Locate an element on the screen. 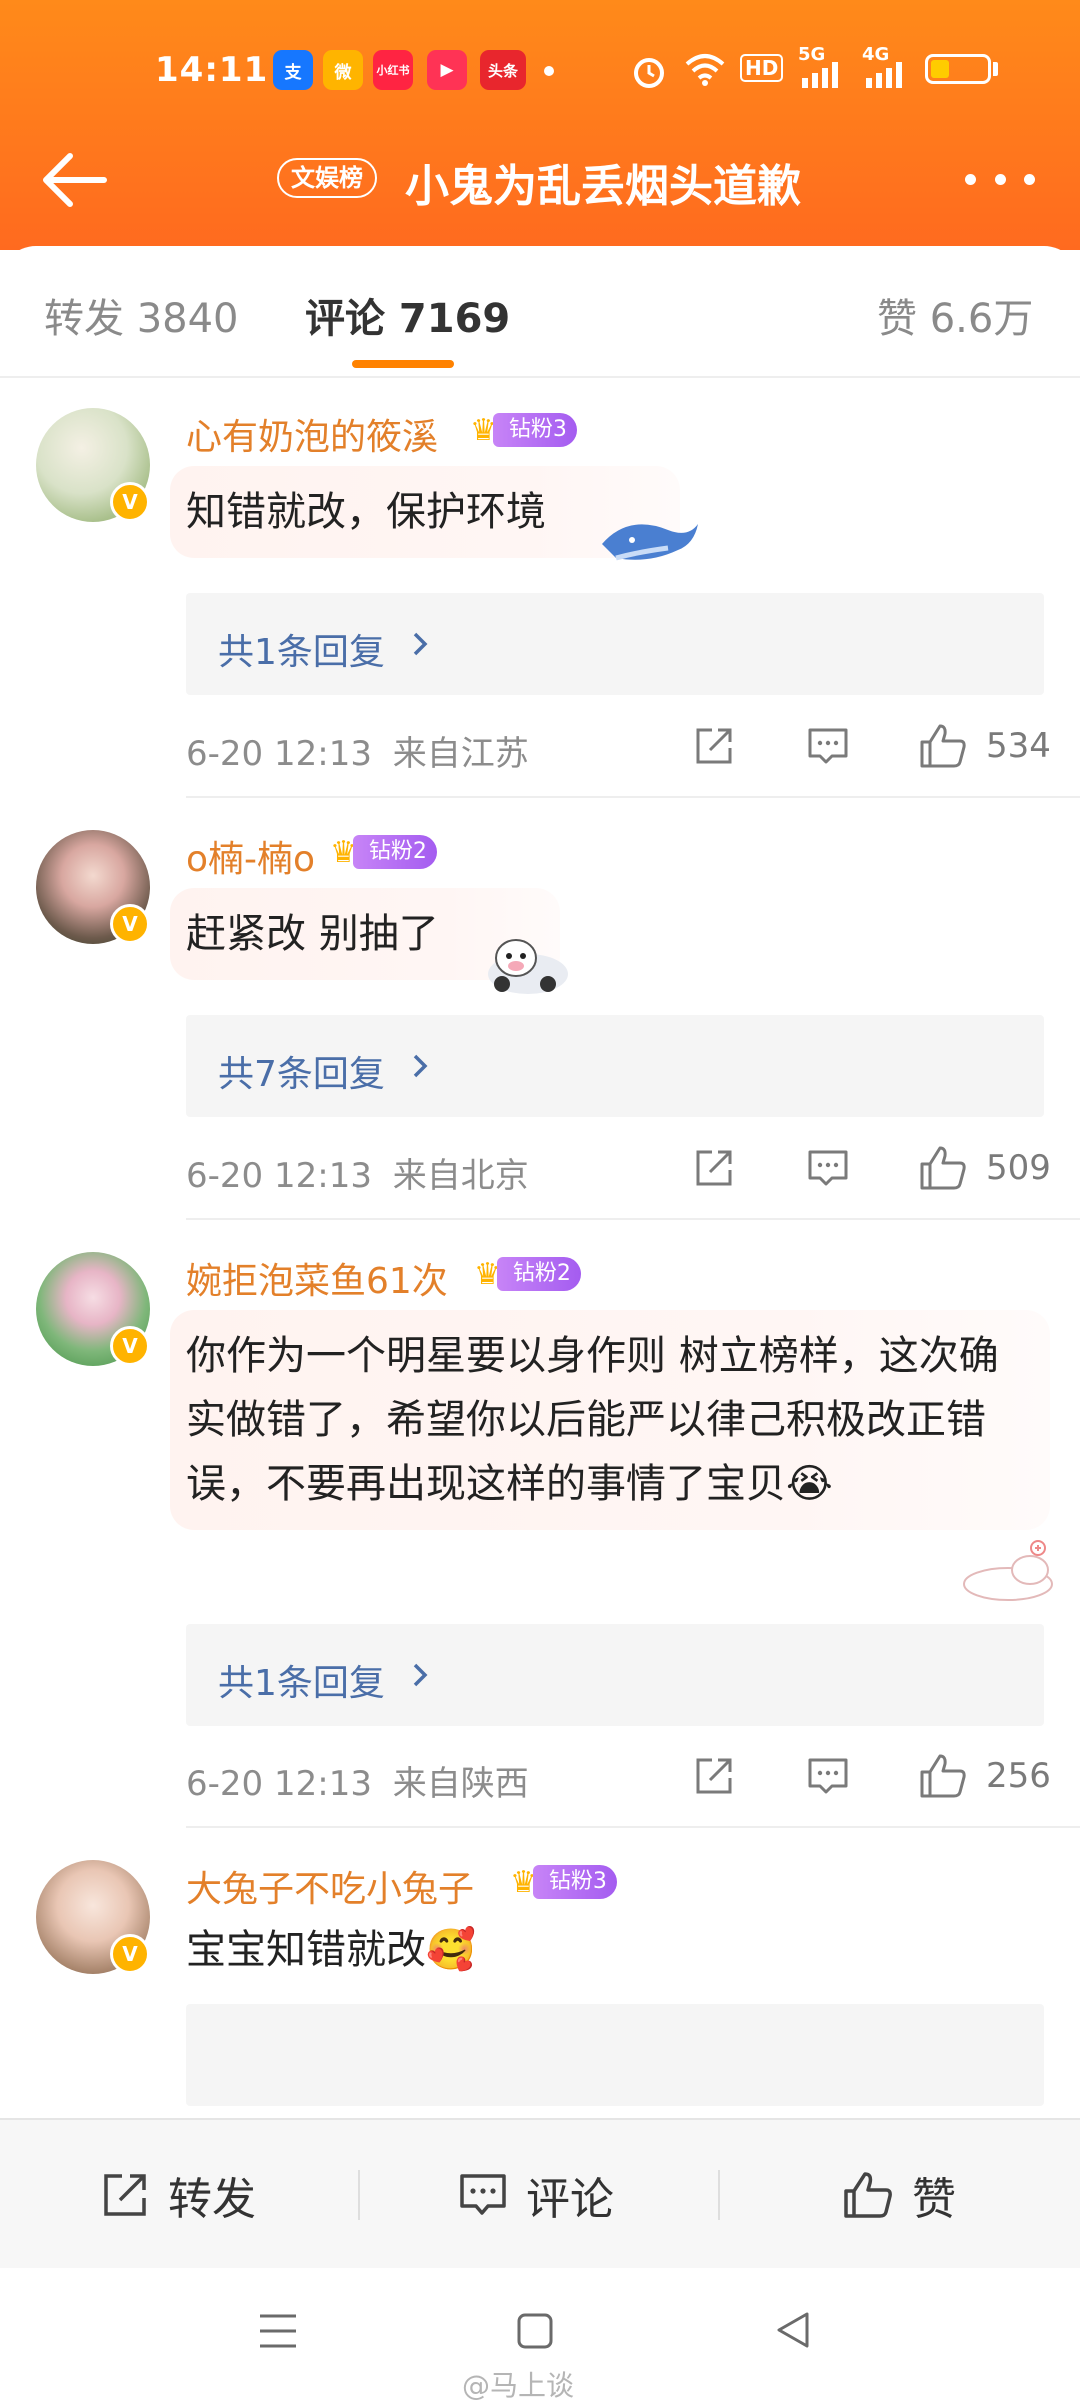  comment-time: 6-20 12:13 来自陕西 is located at coordinates (357, 1780).